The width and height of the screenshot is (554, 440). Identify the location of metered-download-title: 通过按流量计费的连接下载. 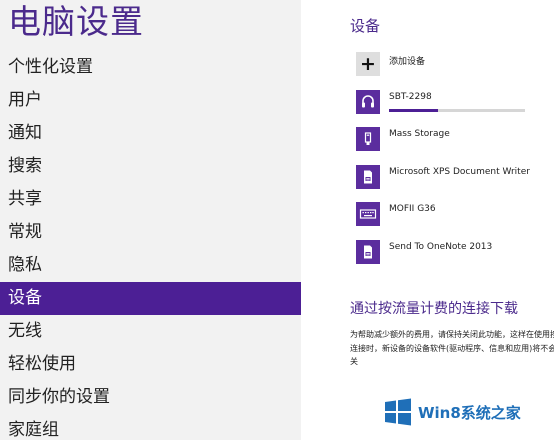
(434, 309).